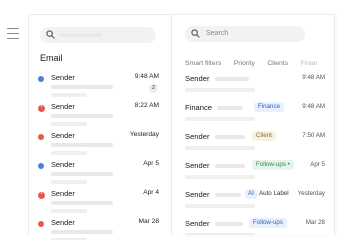 This screenshot has width=353, height=240. I want to click on search-placeholder-skeleton, so click(81, 35).